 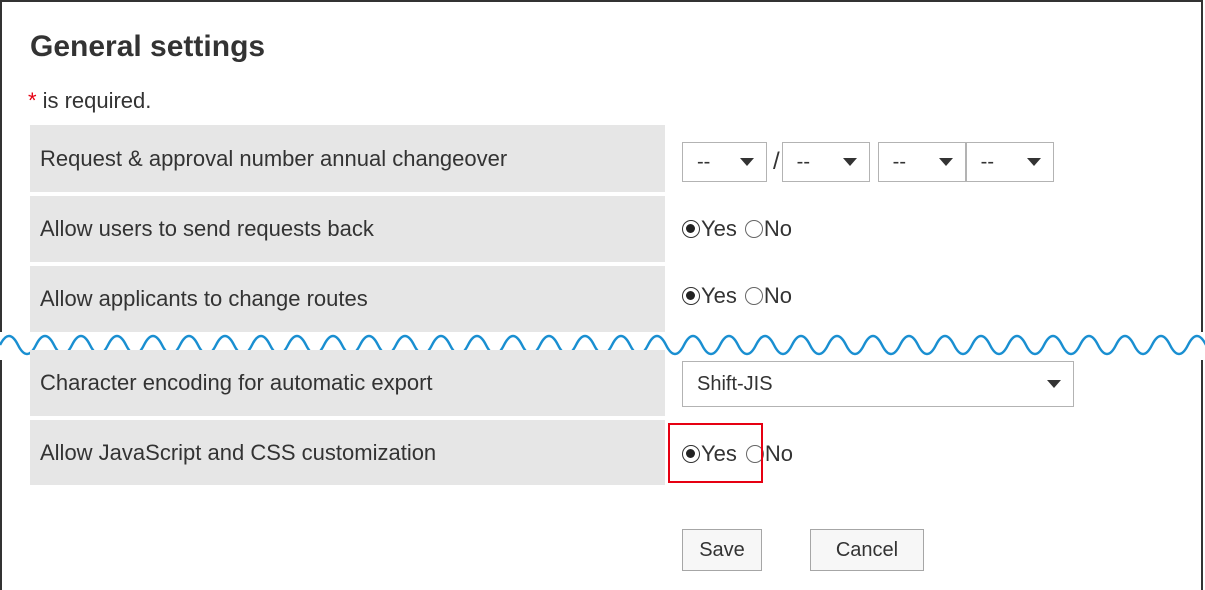 I want to click on day-select: --, so click(x=825, y=162).